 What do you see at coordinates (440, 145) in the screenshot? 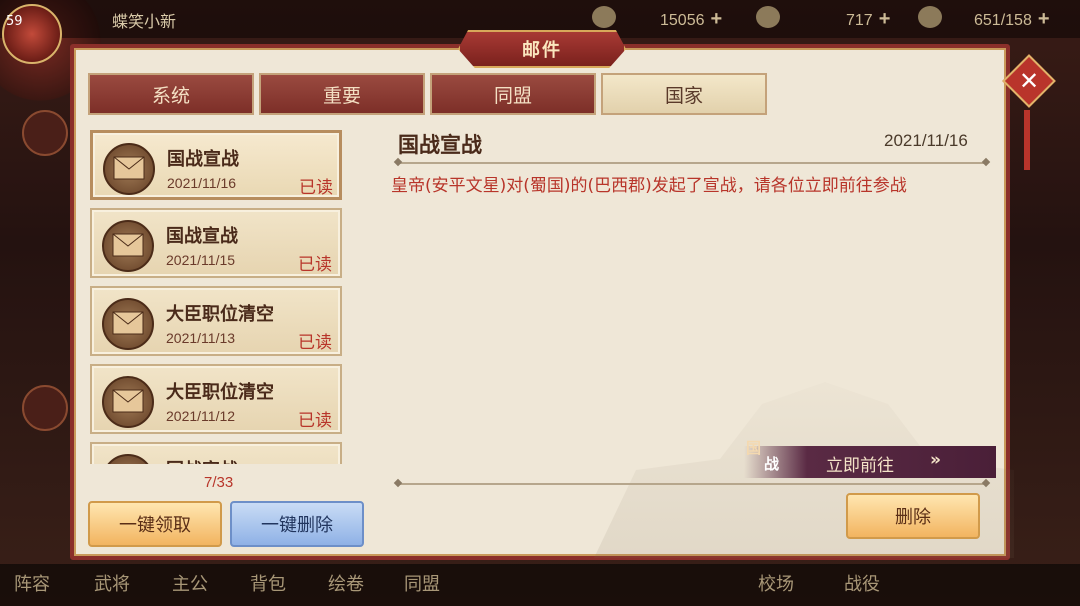
I see `detail-title: 国战宣战` at bounding box center [440, 145].